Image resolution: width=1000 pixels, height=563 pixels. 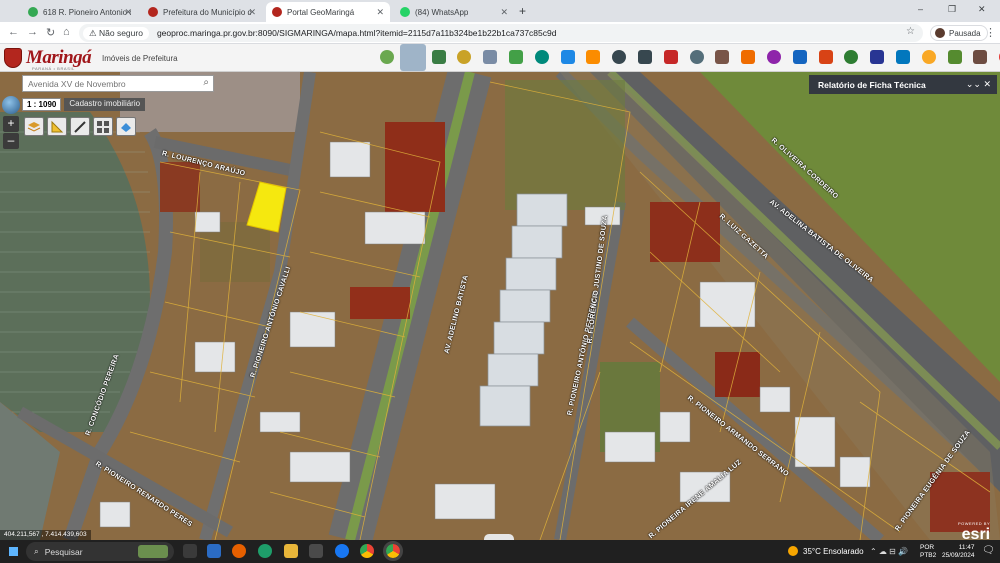 I want to click on tab-title: Portal GeoMaringá, so click(x=321, y=12).